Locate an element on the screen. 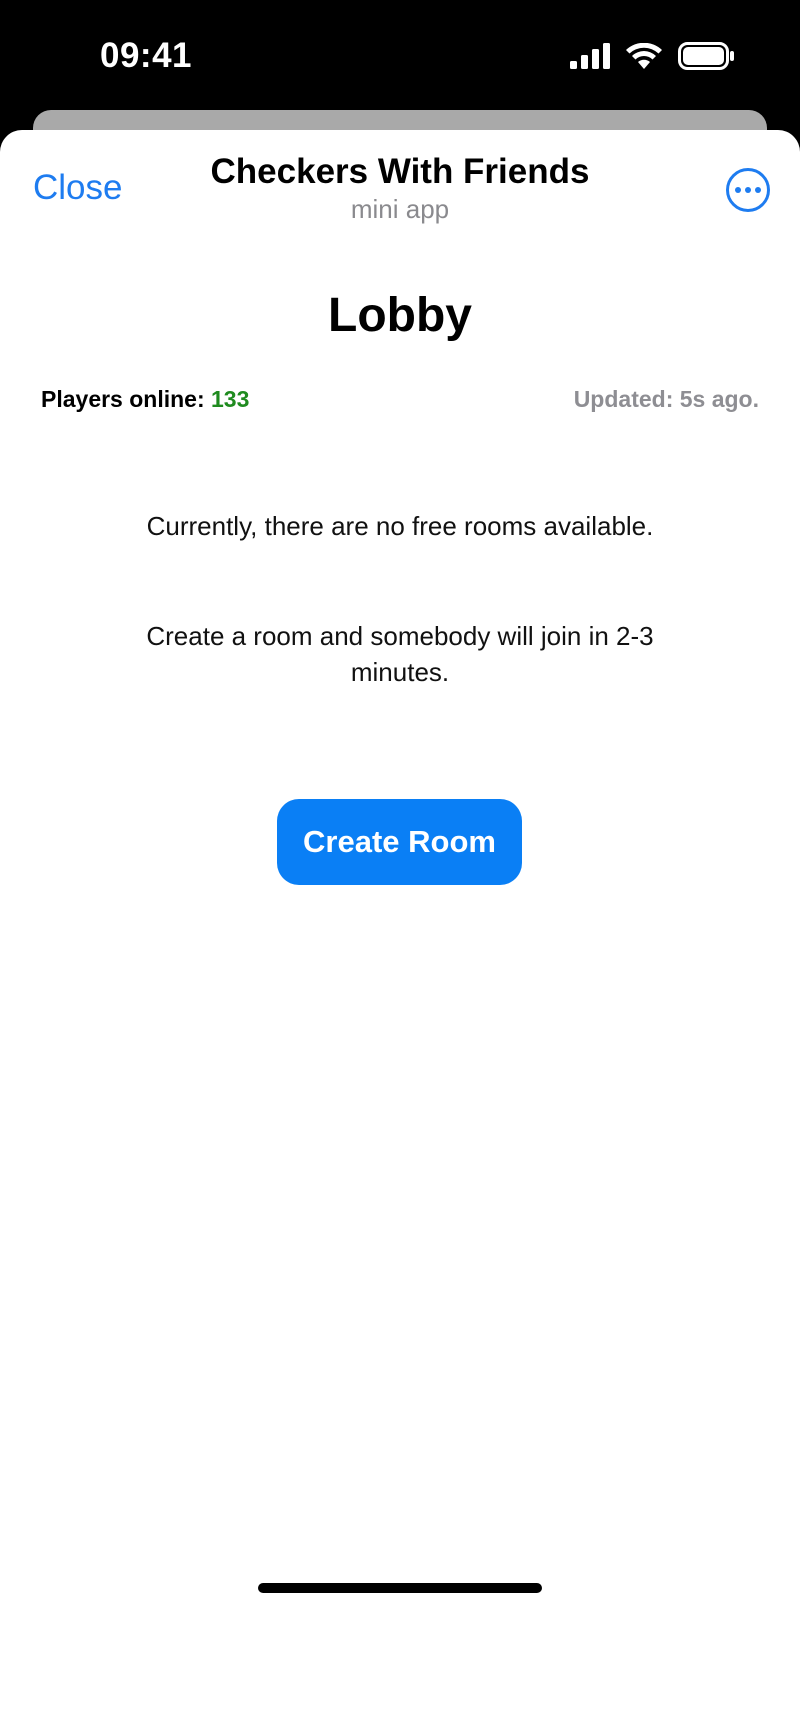  updated-status: Updated: 5s ago. is located at coordinates (666, 399).